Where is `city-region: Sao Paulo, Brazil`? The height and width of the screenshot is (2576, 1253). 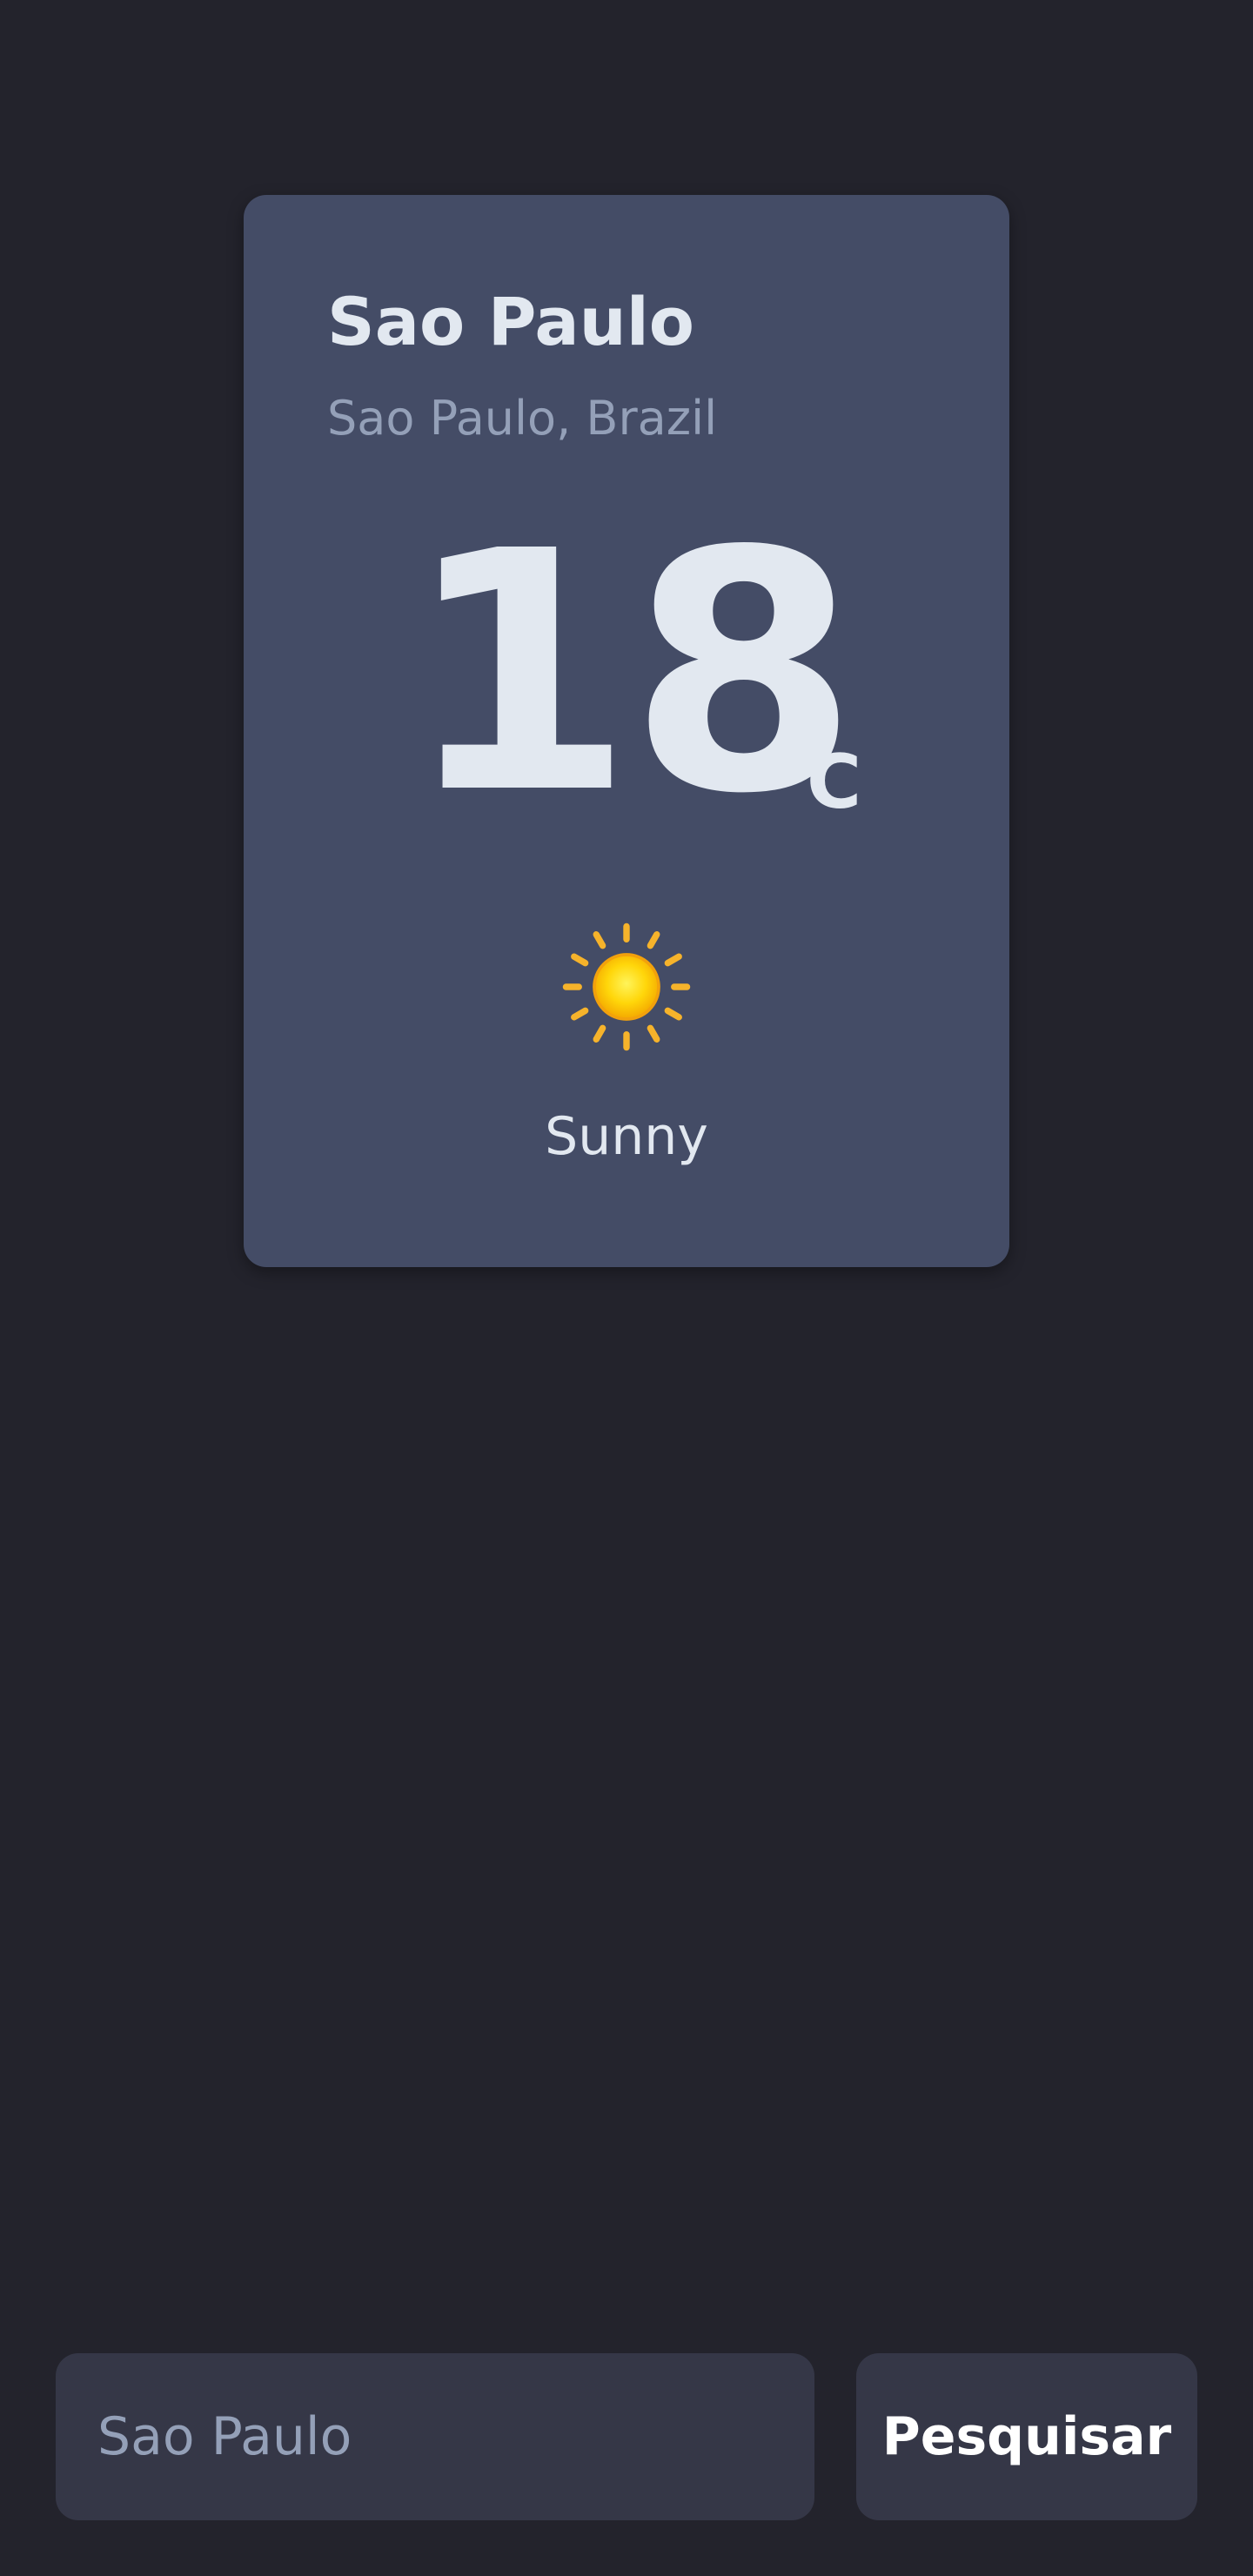
city-region: Sao Paulo, Brazil is located at coordinates (522, 418).